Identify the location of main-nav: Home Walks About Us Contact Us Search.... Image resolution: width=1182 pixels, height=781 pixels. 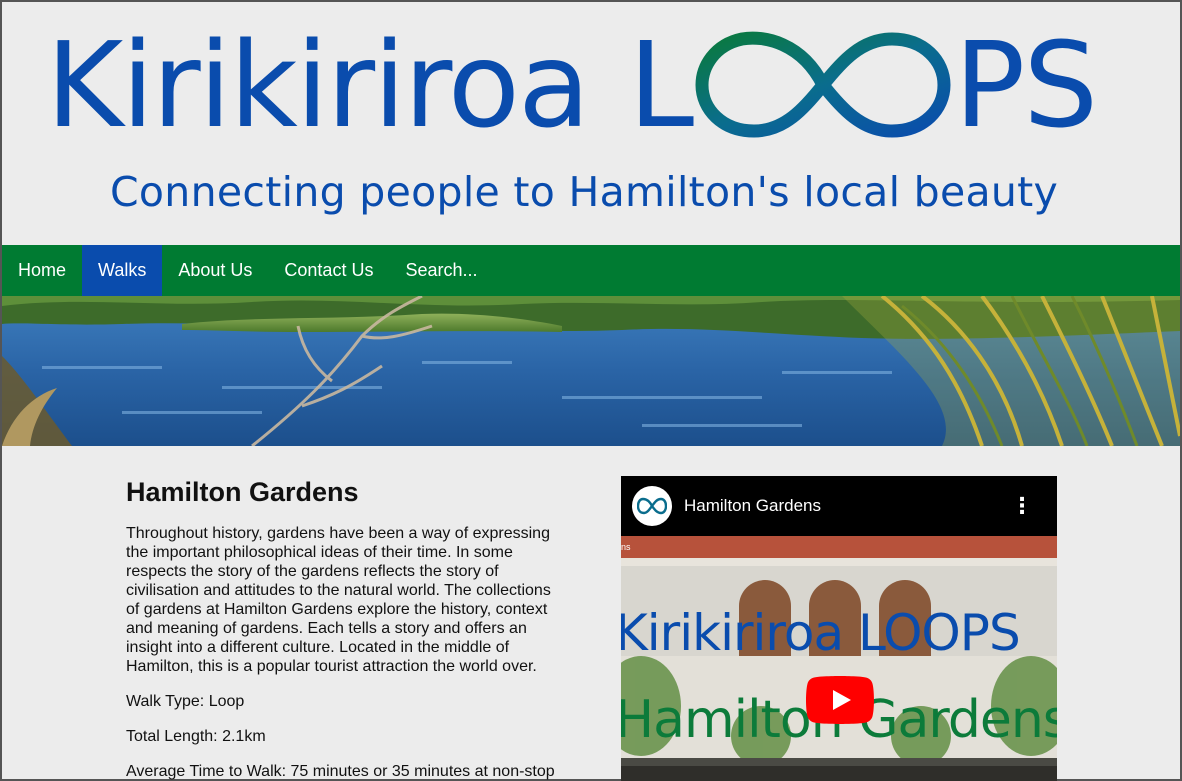
(591, 270).